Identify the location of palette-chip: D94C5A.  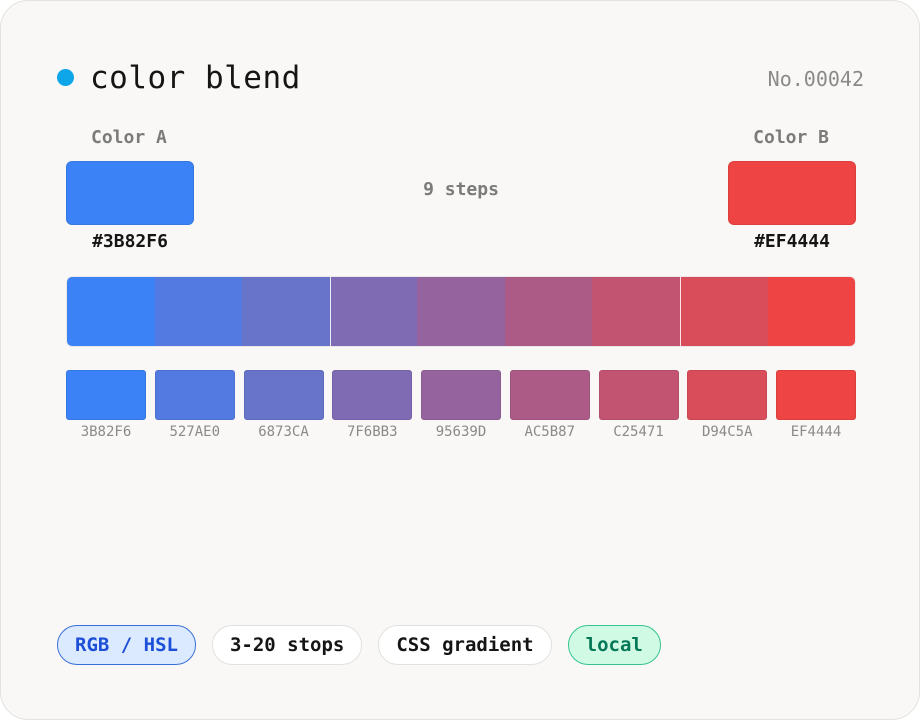
(727, 405).